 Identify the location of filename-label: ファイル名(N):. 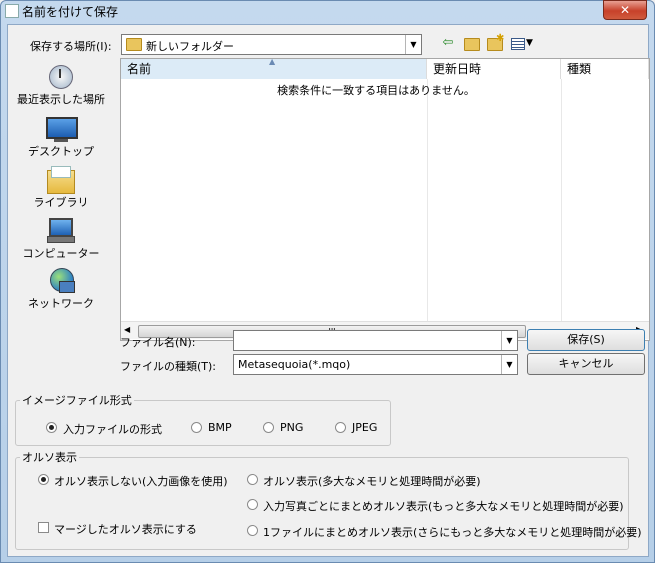
(158, 342).